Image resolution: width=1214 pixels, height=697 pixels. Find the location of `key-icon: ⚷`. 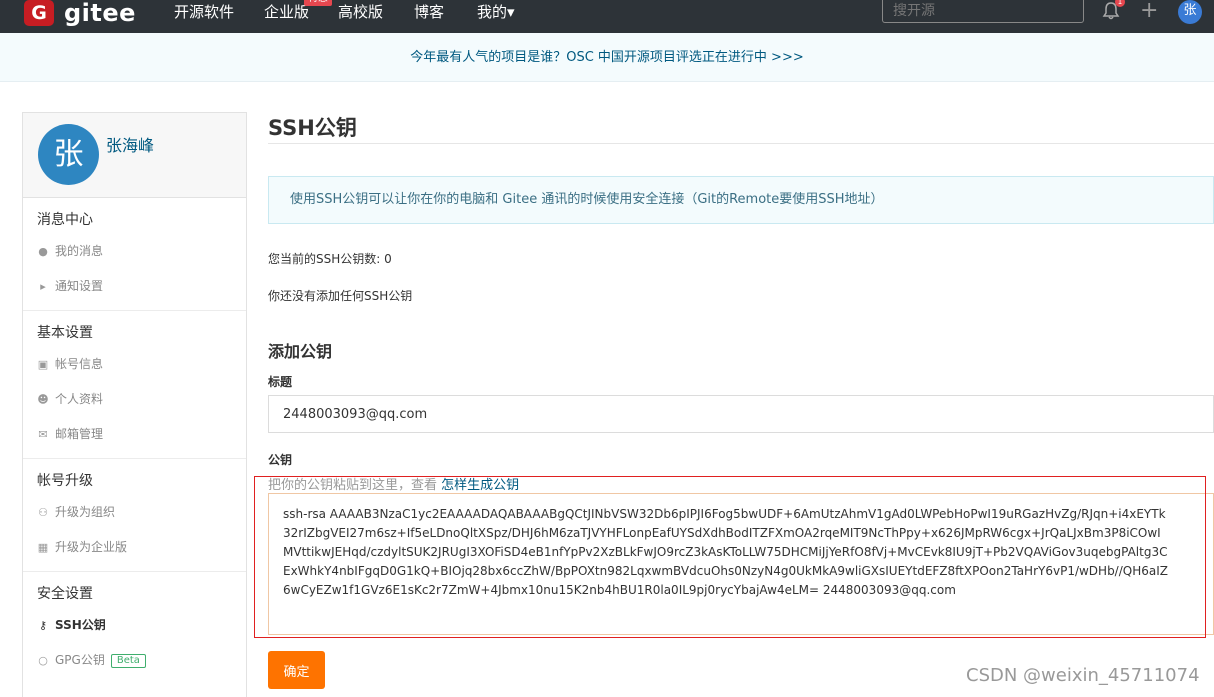

key-icon: ⚷ is located at coordinates (43, 625).